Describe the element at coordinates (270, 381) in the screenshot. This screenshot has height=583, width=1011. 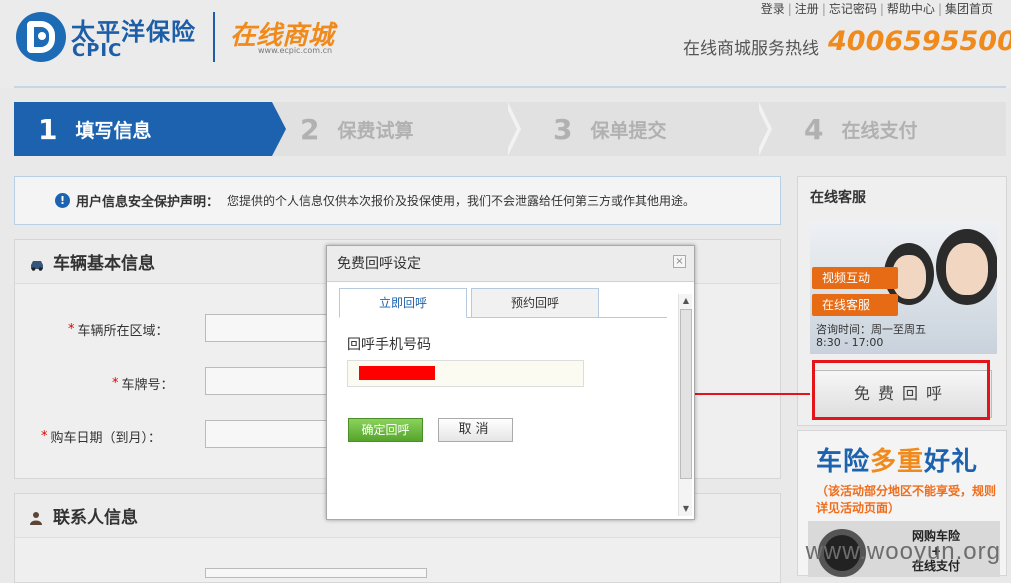
I see `plate-input` at that location.